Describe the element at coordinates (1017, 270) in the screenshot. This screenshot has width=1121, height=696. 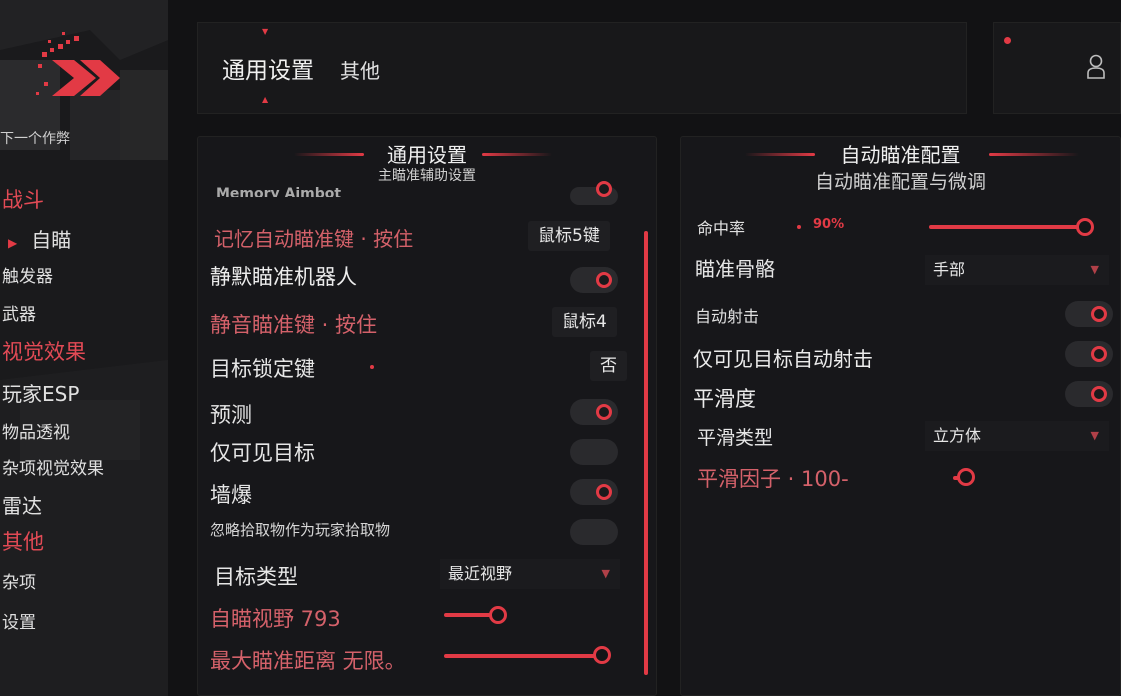
I see `bone-select: 手部 ▼` at that location.